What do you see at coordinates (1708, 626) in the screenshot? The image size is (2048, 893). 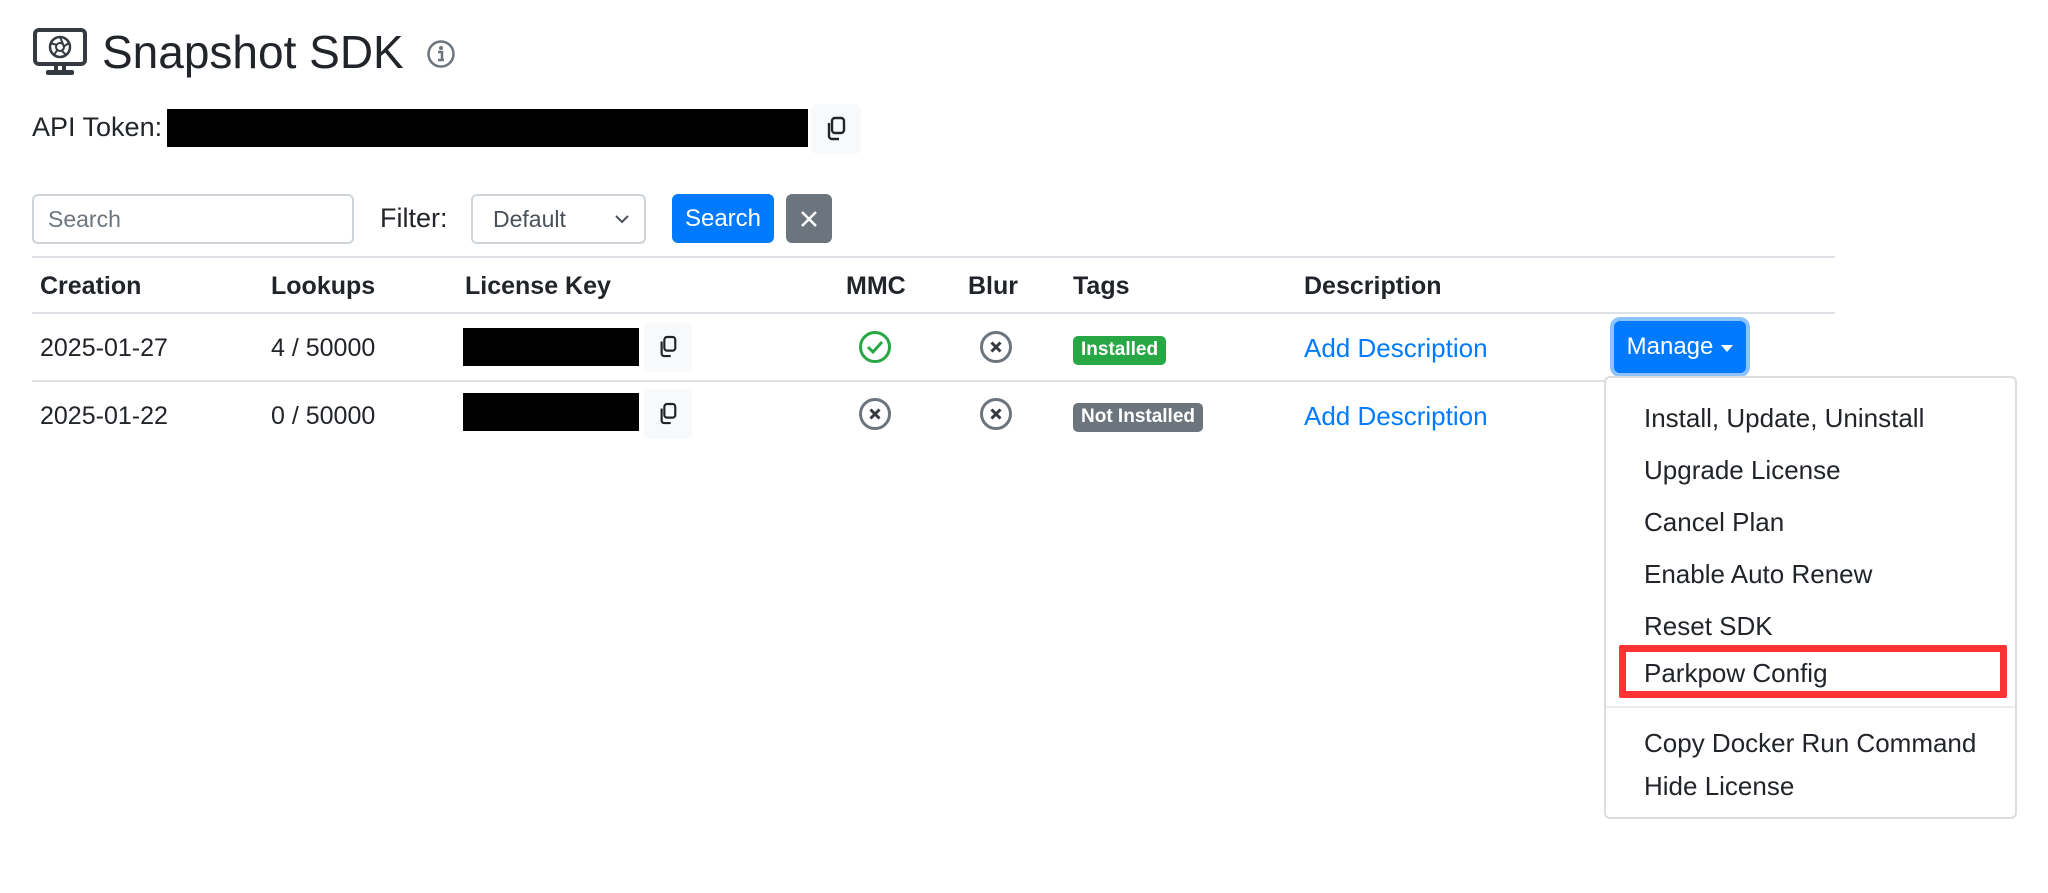 I see `menu-item-reset-sdk: Reset SDK` at bounding box center [1708, 626].